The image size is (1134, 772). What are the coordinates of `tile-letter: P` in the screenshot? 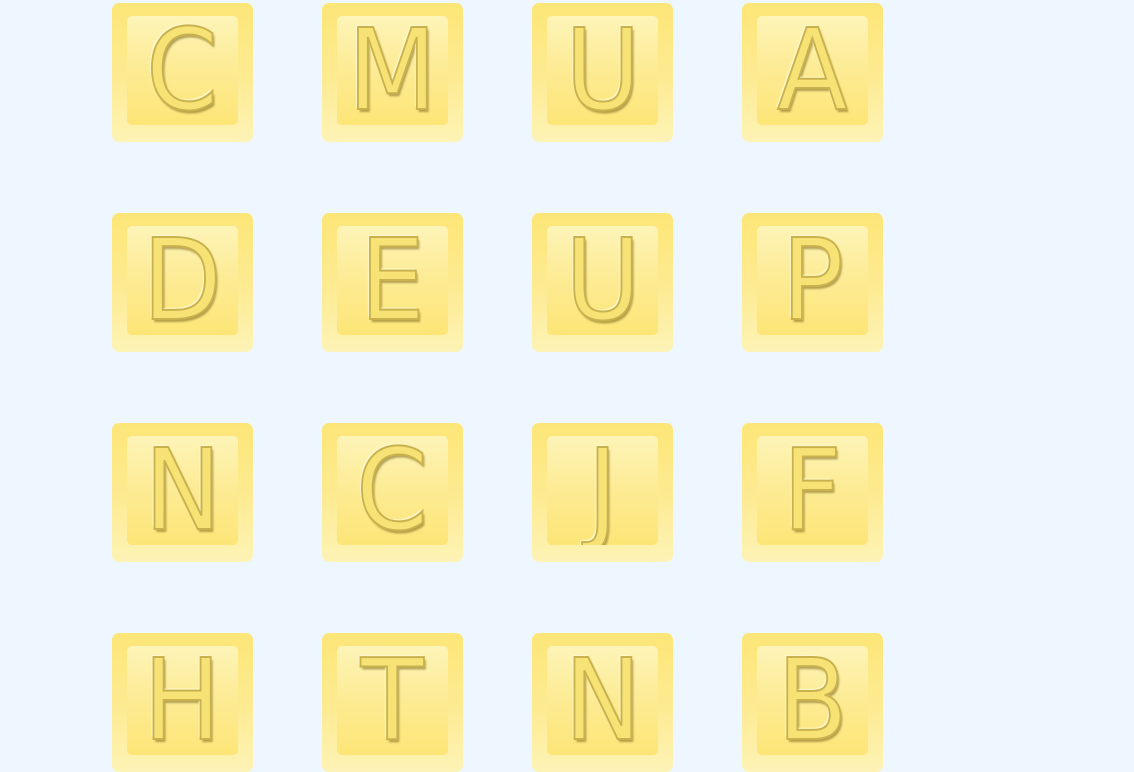 It's located at (813, 280).